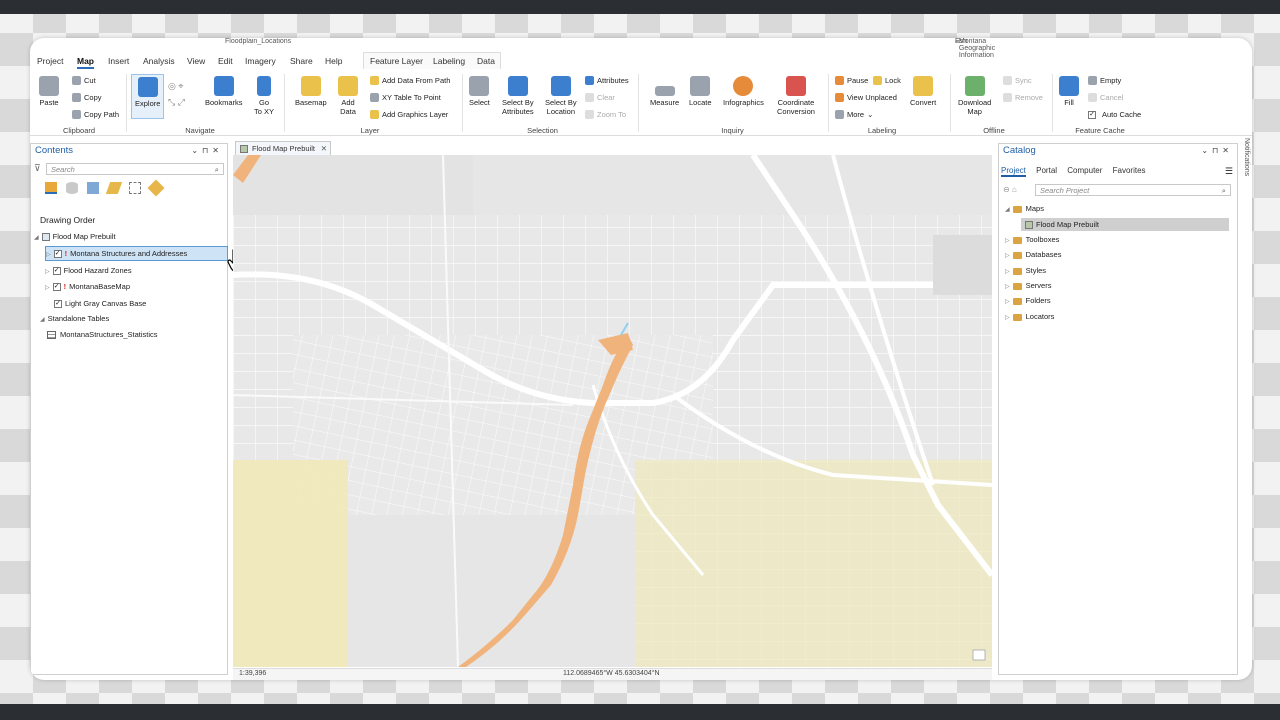 The width and height of the screenshot is (1280, 720). I want to click on catalog-item: ▷ Servers, so click(1028, 285).